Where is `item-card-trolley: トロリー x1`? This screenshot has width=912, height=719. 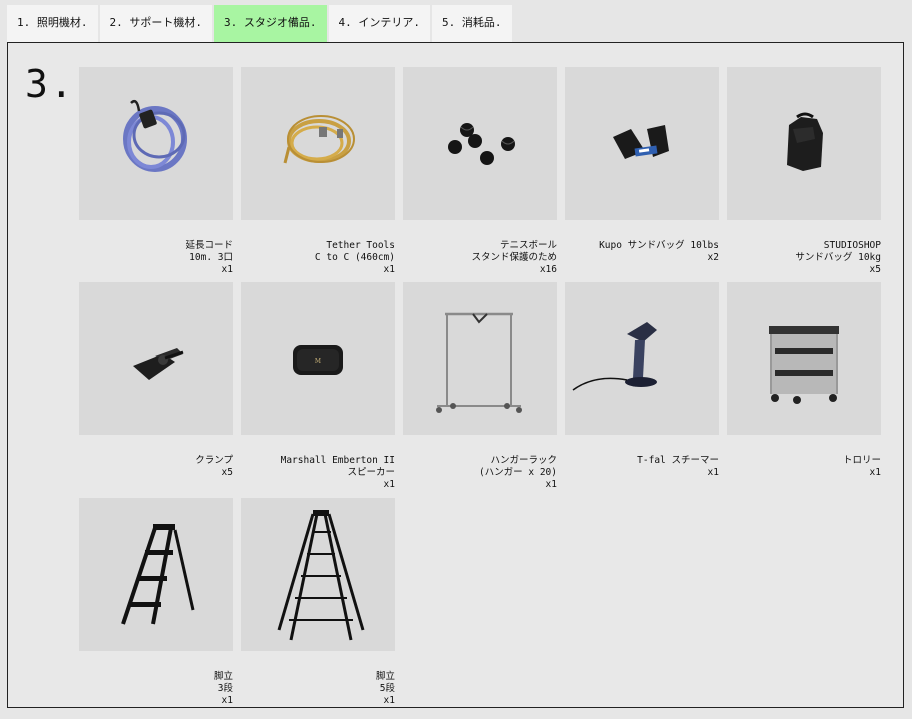
item-card-trolley: トロリー x1 is located at coordinates (804, 386).